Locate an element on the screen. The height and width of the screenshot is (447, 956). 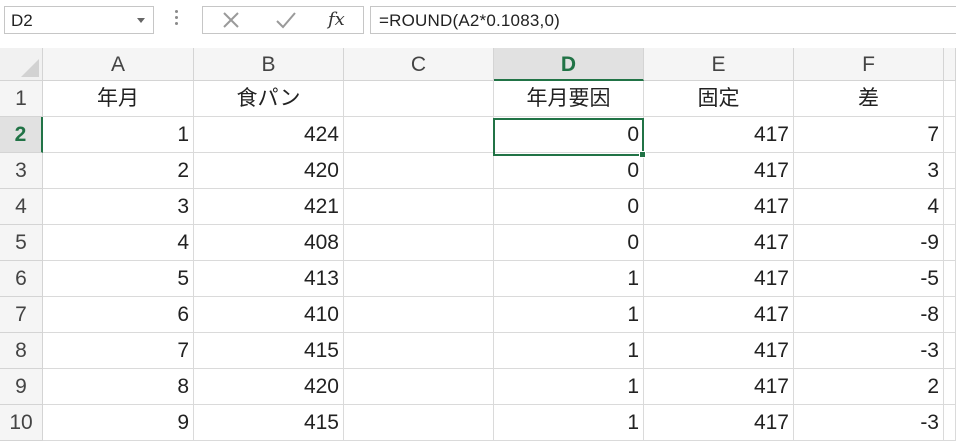
cell-a2: 1 is located at coordinates (118, 135).